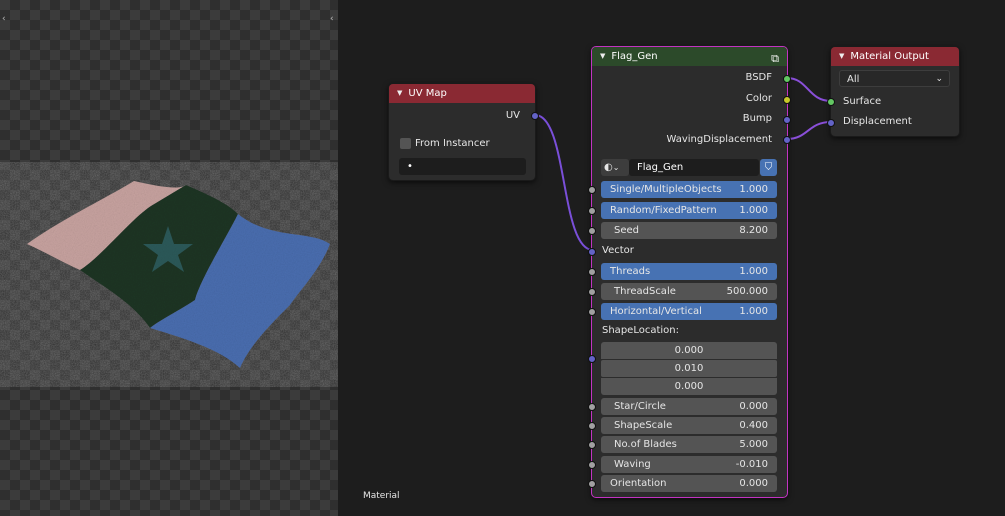  I want to click on uv-map-node: ▼ UV Map UV From Instancer •, so click(463, 132).